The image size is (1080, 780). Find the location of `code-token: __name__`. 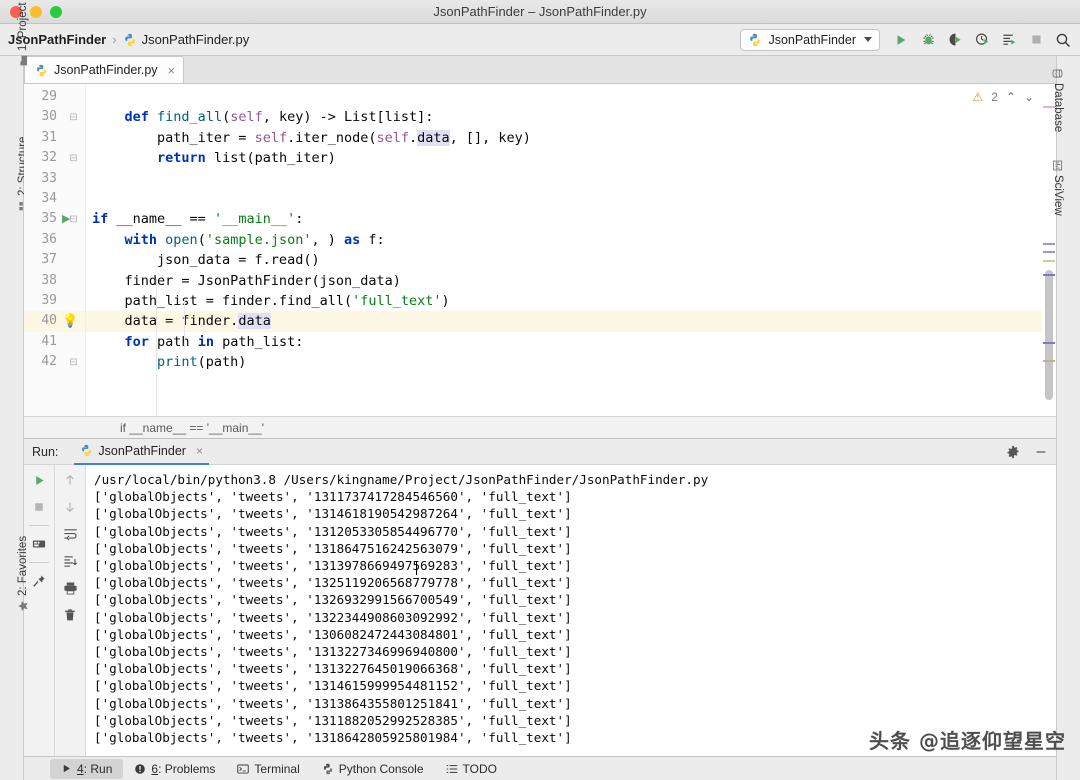

code-token: __name__ is located at coordinates (149, 219).